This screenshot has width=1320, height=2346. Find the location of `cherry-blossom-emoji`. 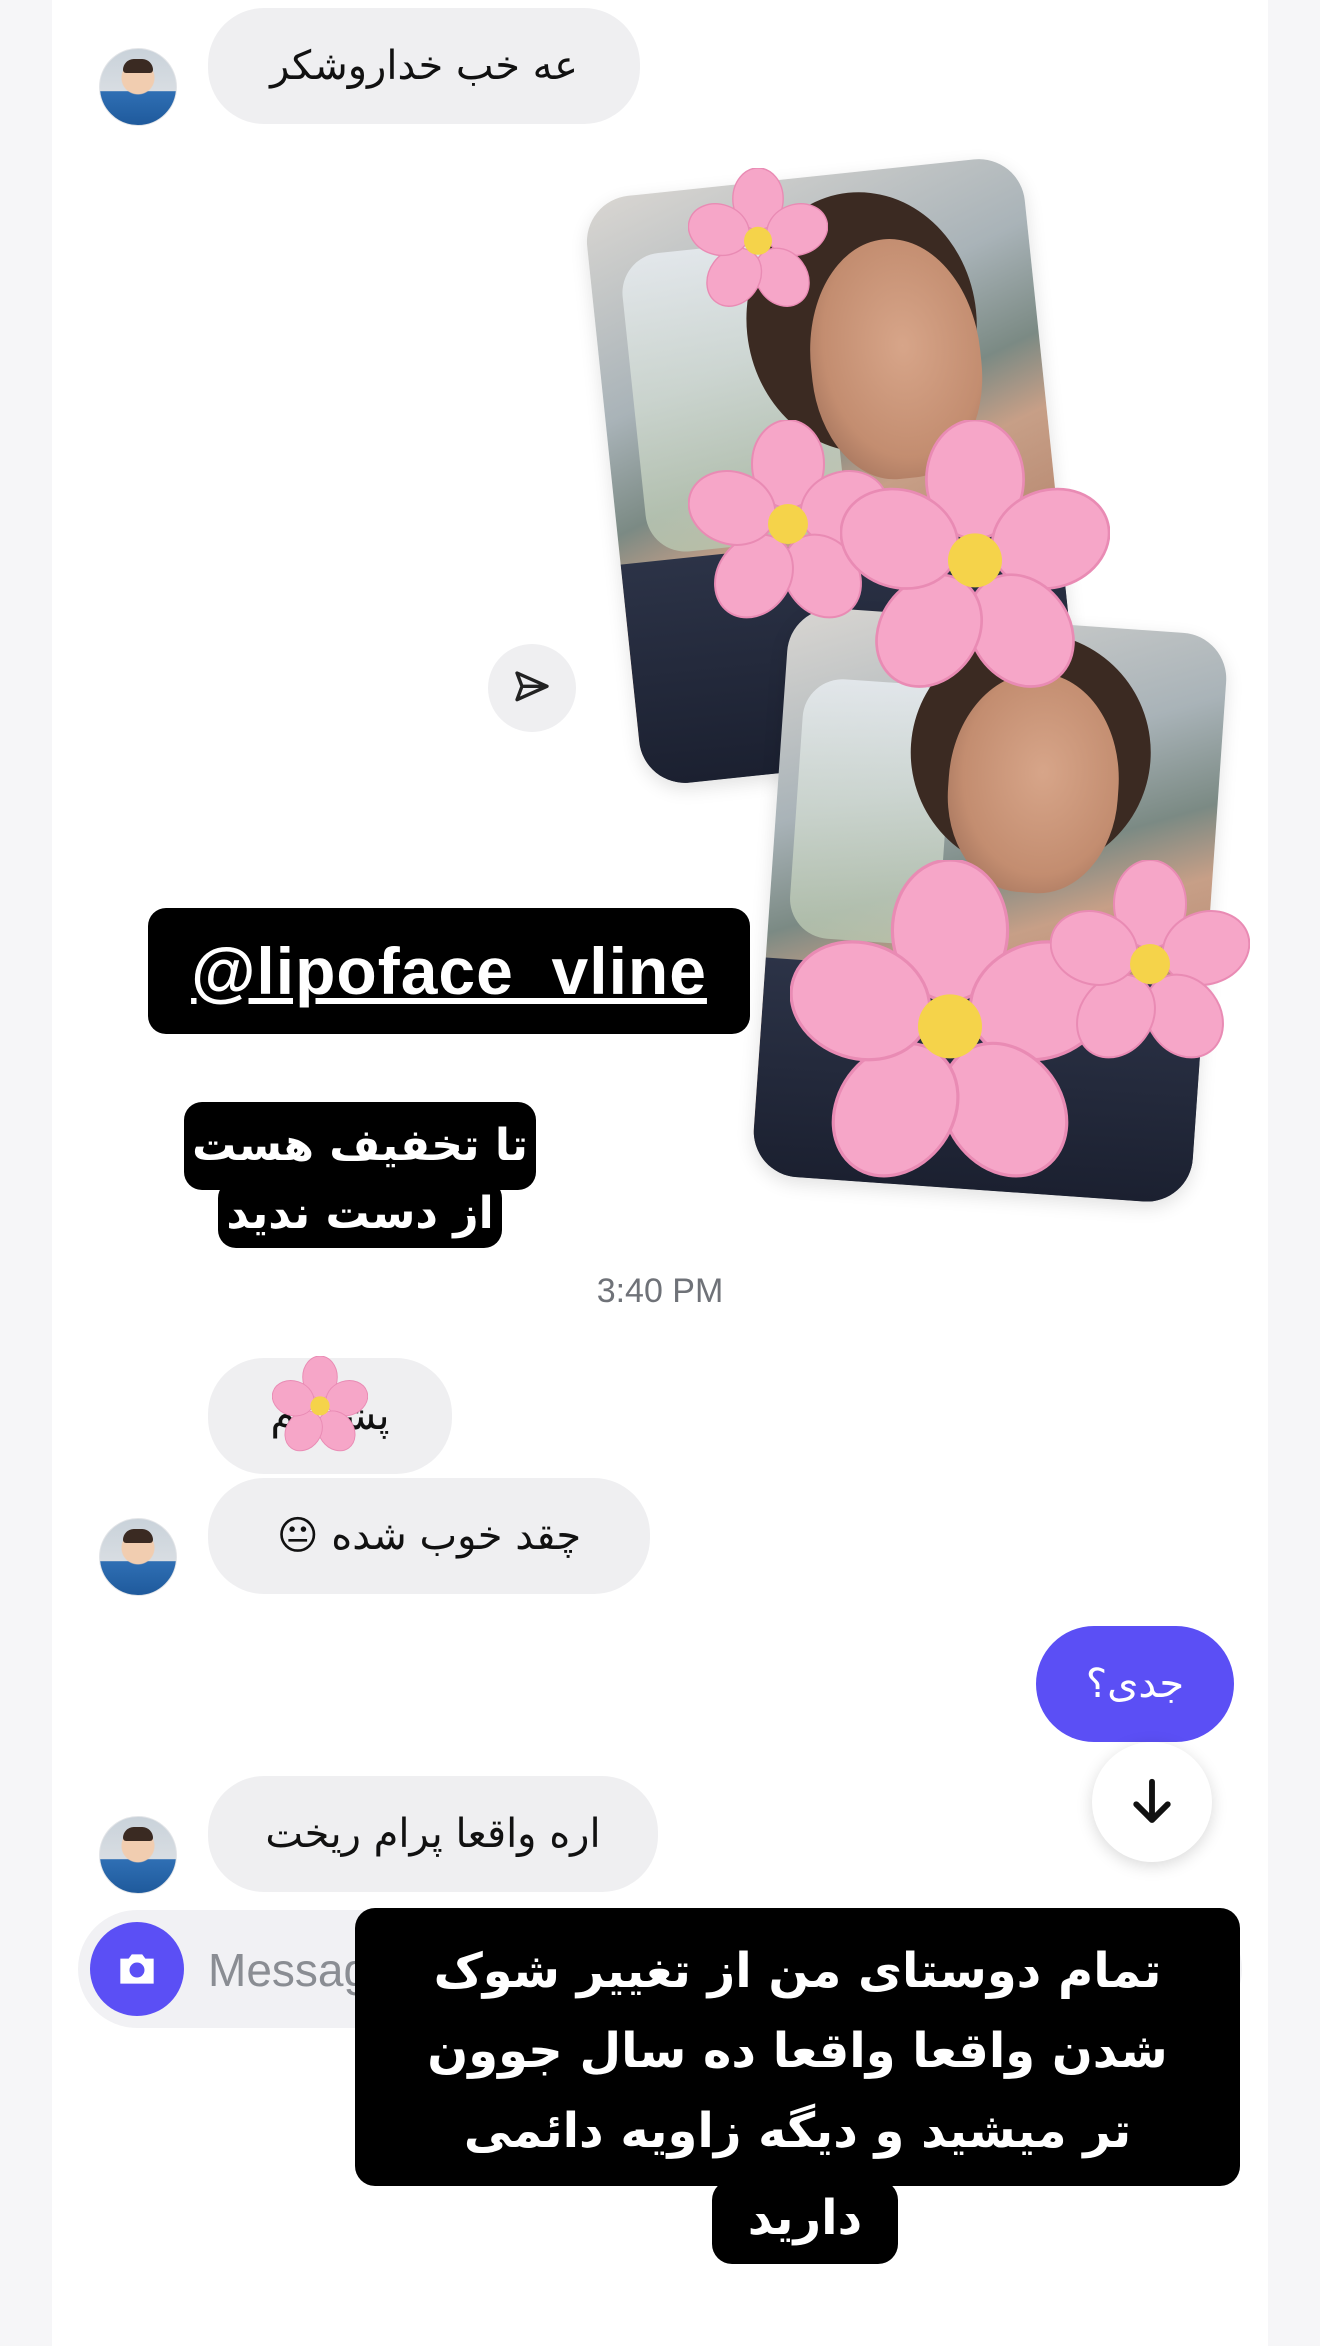

cherry-blossom-emoji is located at coordinates (320, 1404).